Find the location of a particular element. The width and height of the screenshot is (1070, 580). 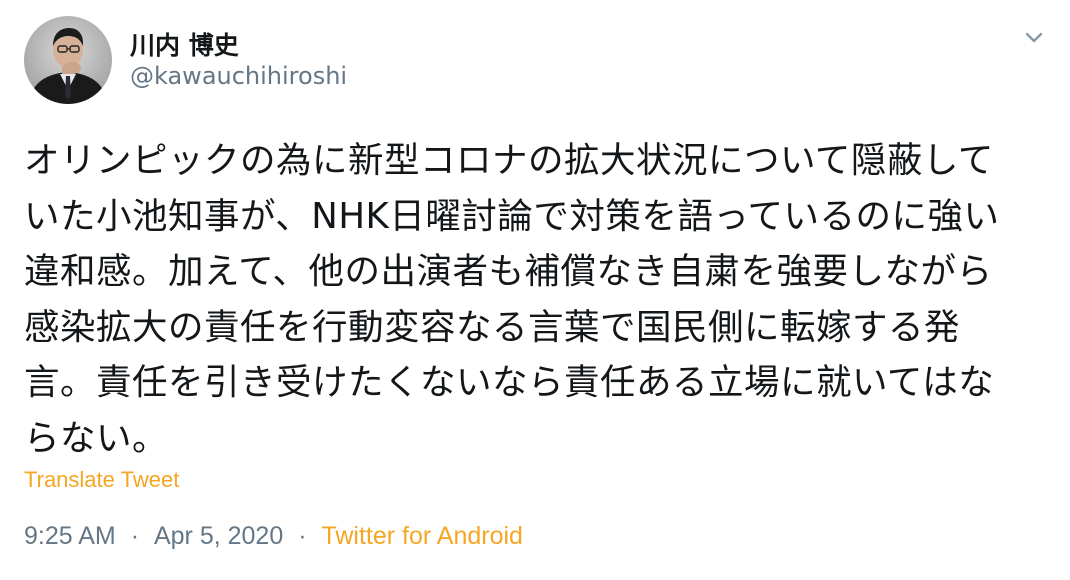

tweet-timestamp: 9:25 AM is located at coordinates (70, 536).